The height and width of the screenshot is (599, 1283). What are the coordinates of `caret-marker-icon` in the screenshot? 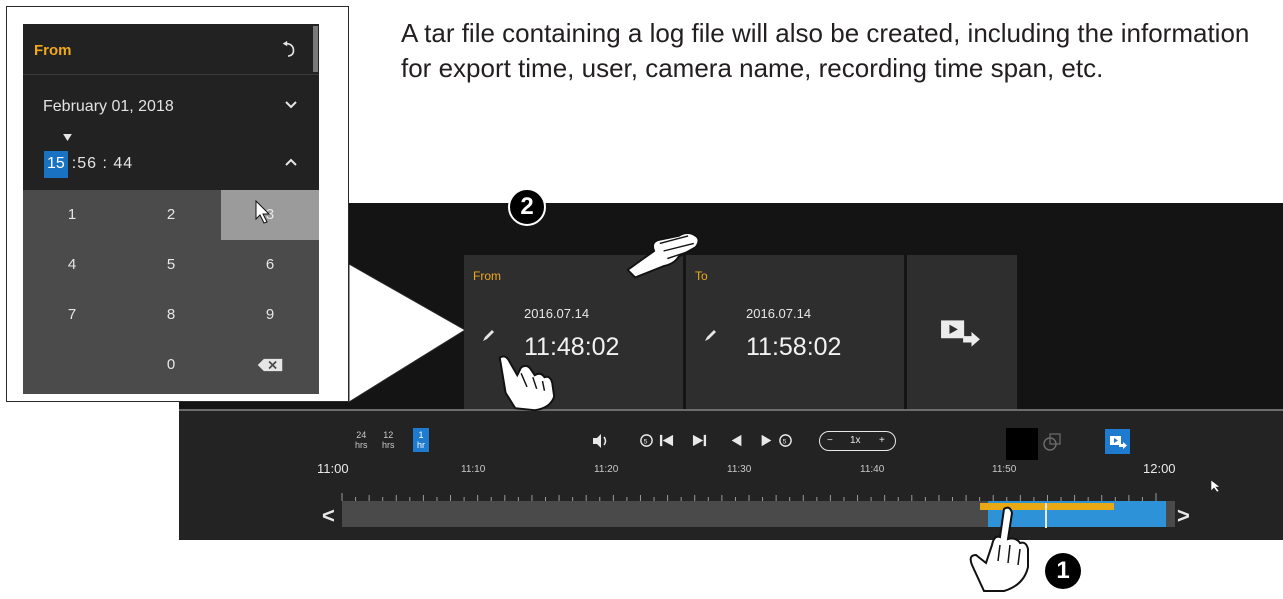 It's located at (67, 137).